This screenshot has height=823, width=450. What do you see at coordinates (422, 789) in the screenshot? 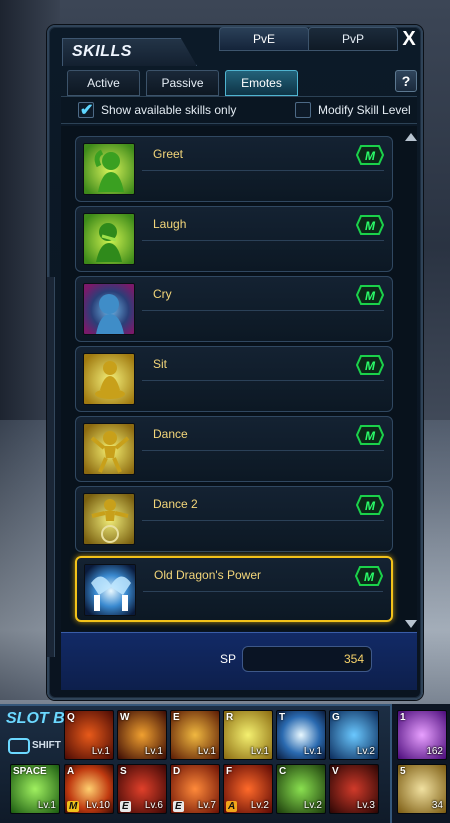
I see `item-slot-5: 5 34` at bounding box center [422, 789].